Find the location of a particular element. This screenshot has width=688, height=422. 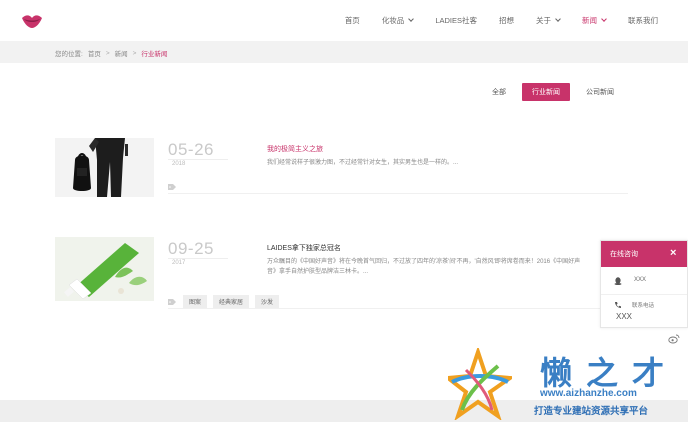

site-watermark: 懒之才 www.aizhanzhe.com 打造专业建站资源共享平台 is located at coordinates (568, 385).